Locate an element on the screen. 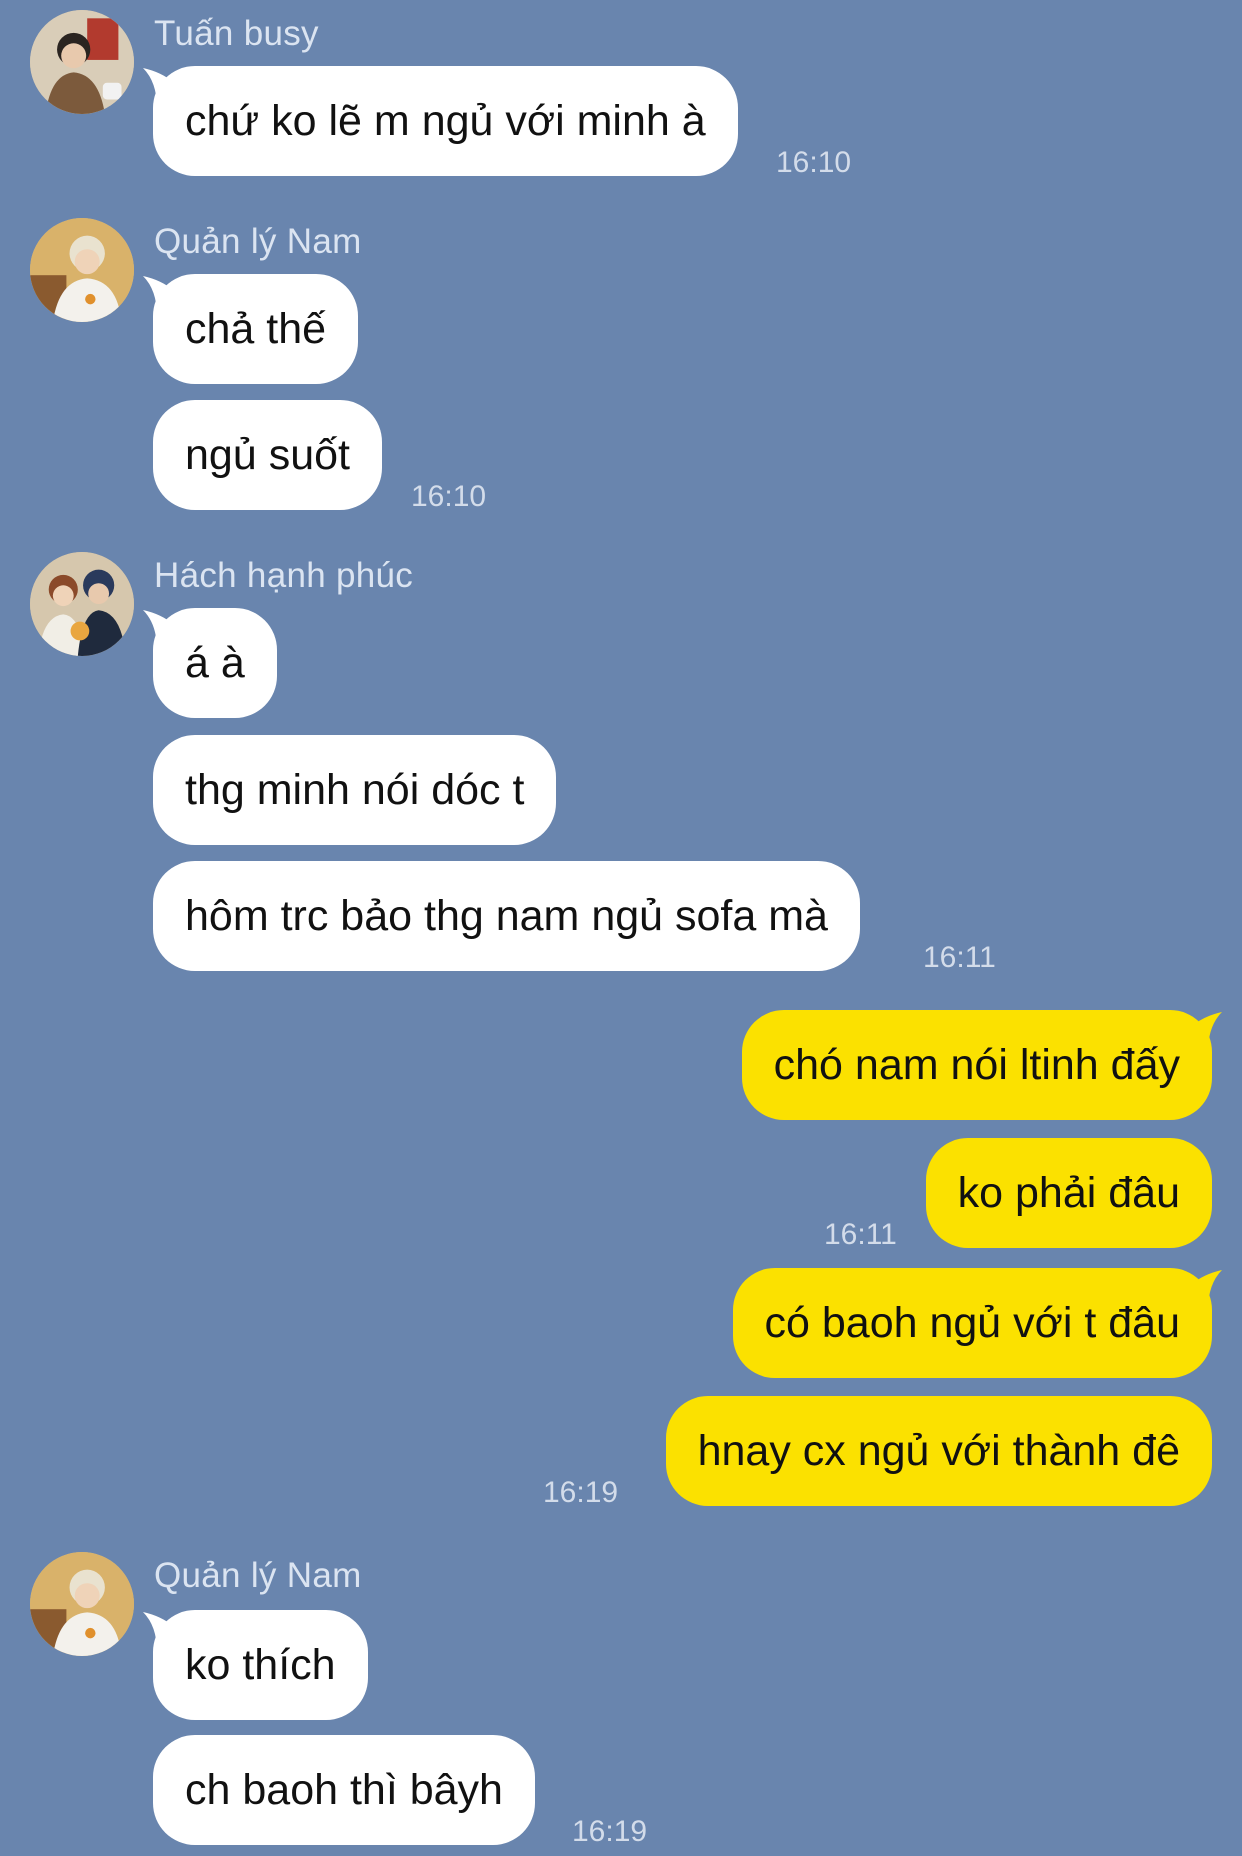 This screenshot has height=1856, width=1242. couple-avatar-icon is located at coordinates (82, 604).